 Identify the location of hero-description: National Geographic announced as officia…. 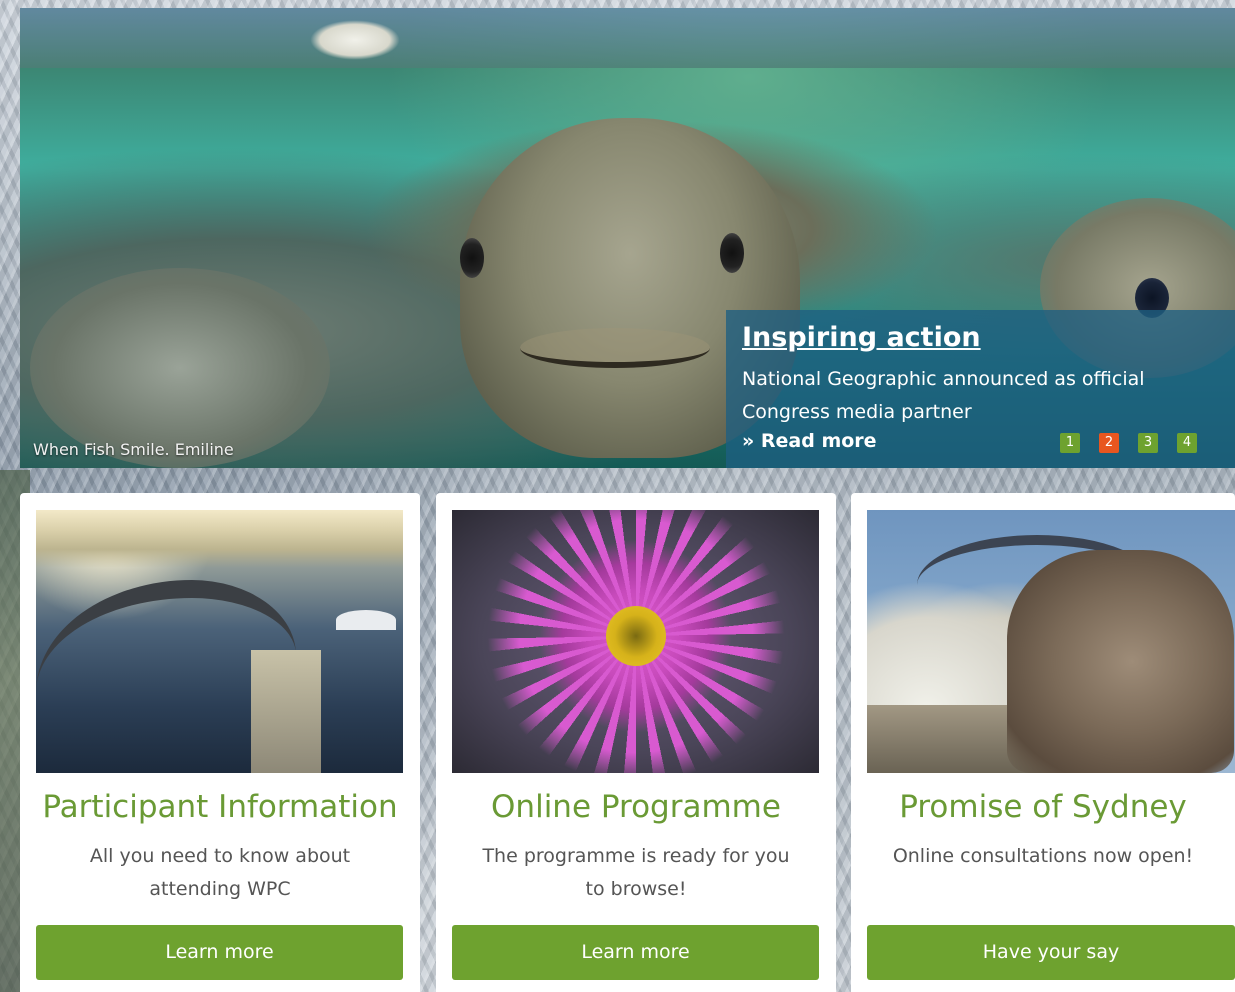
(943, 395).